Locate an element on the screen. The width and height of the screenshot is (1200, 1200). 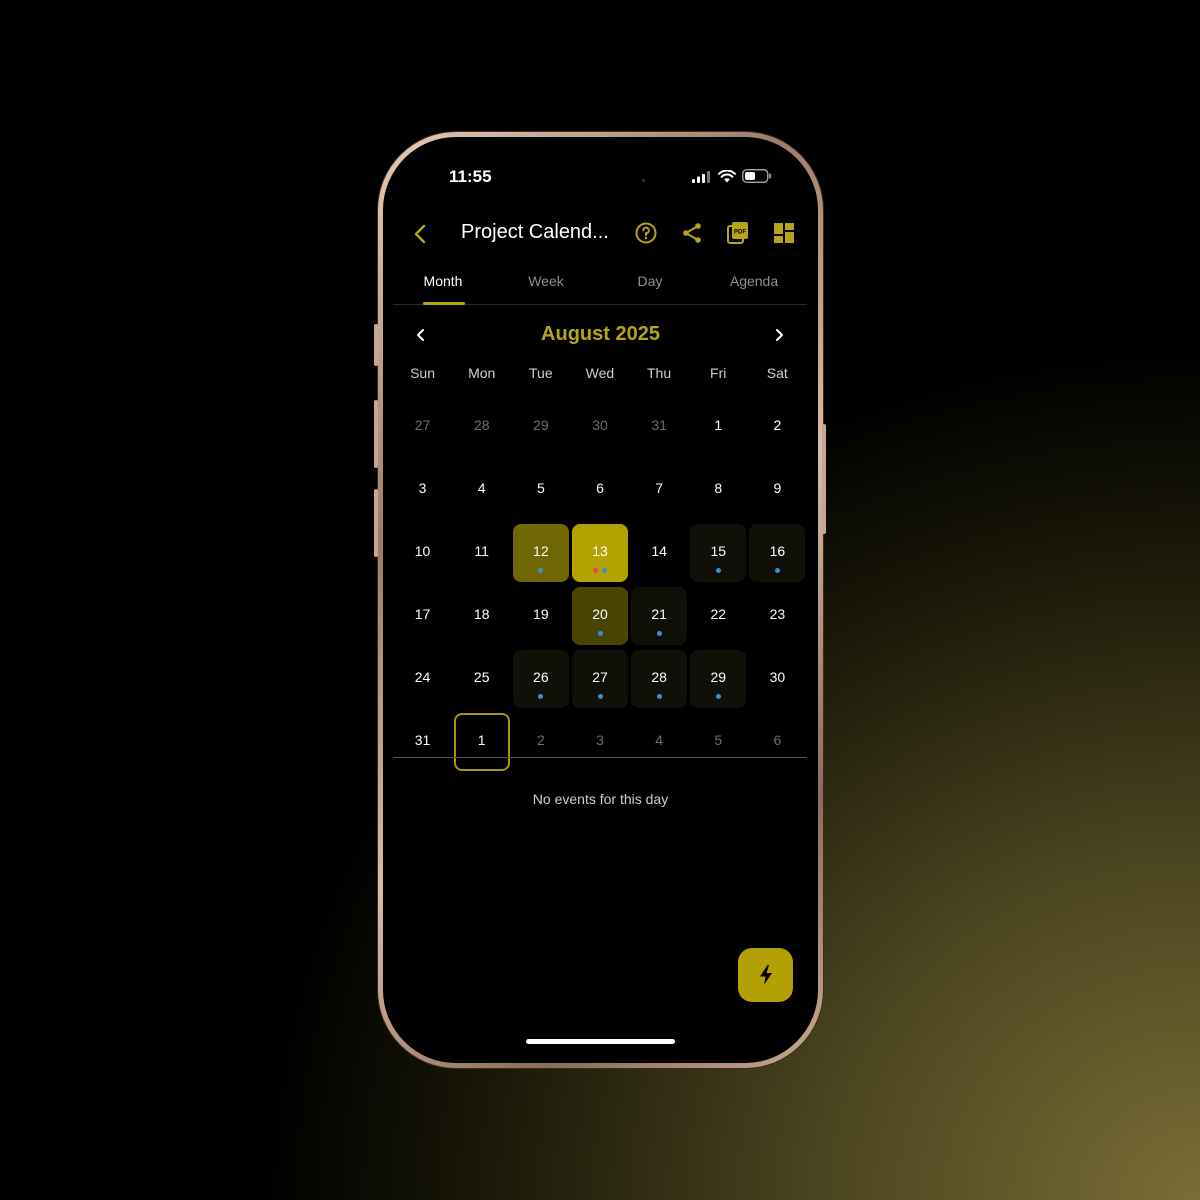
svg-text: PDF is located at coordinates (740, 233).